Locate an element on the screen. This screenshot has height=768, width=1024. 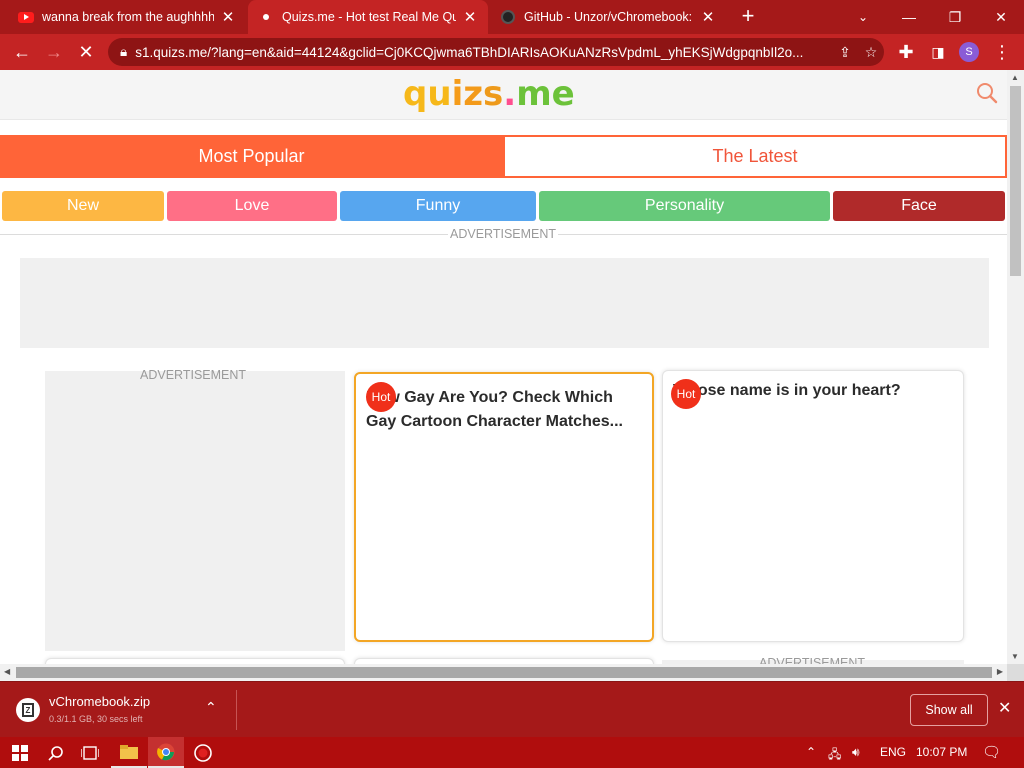
chevron-up-icon: ⌃ is located at coordinates (211, 707).